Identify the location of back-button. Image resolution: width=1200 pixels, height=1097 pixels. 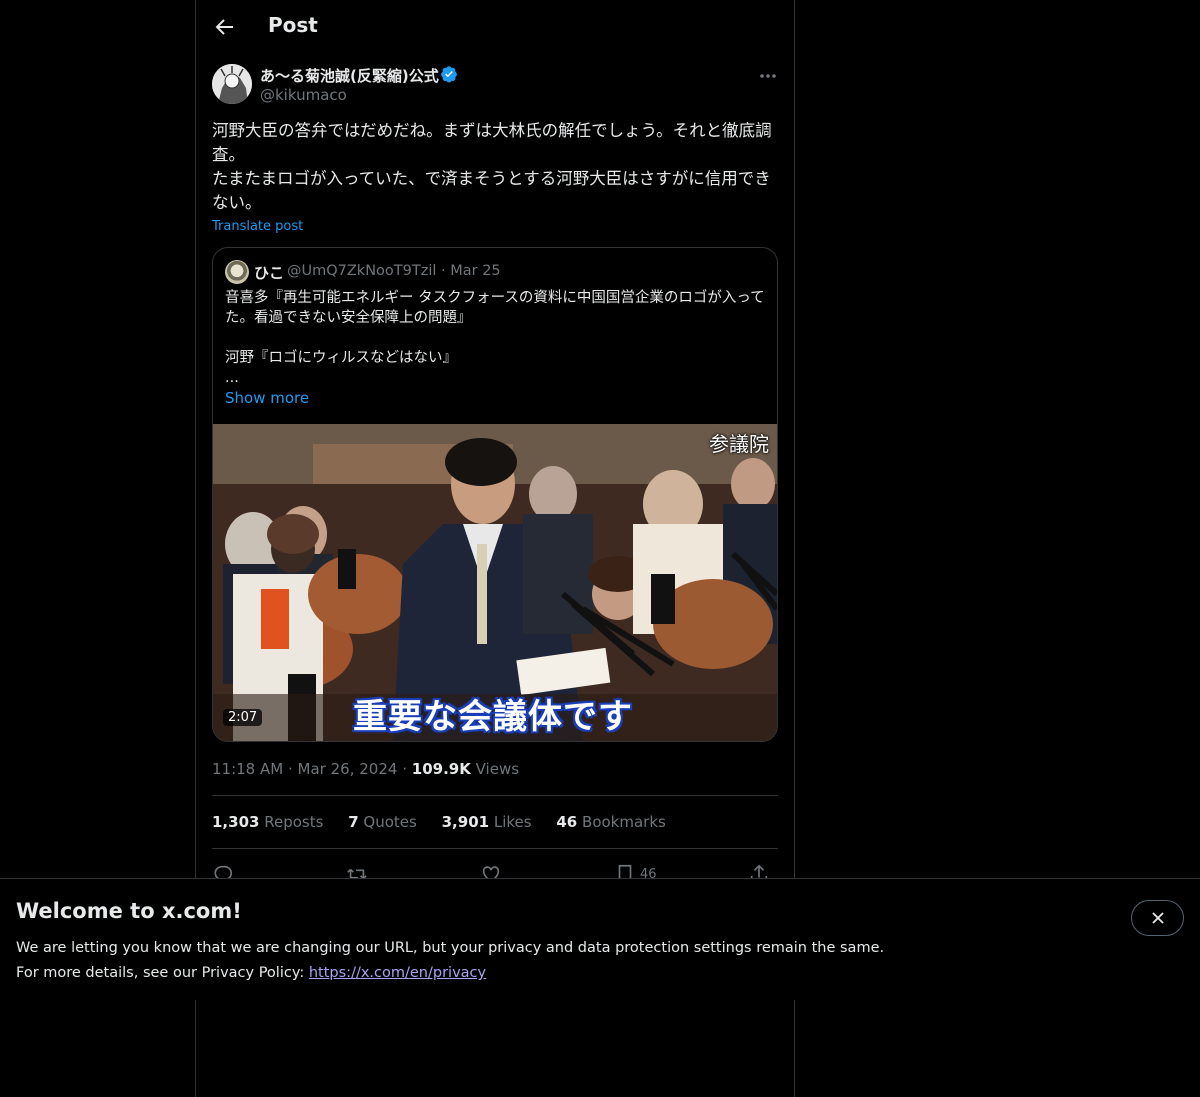
(224, 27).